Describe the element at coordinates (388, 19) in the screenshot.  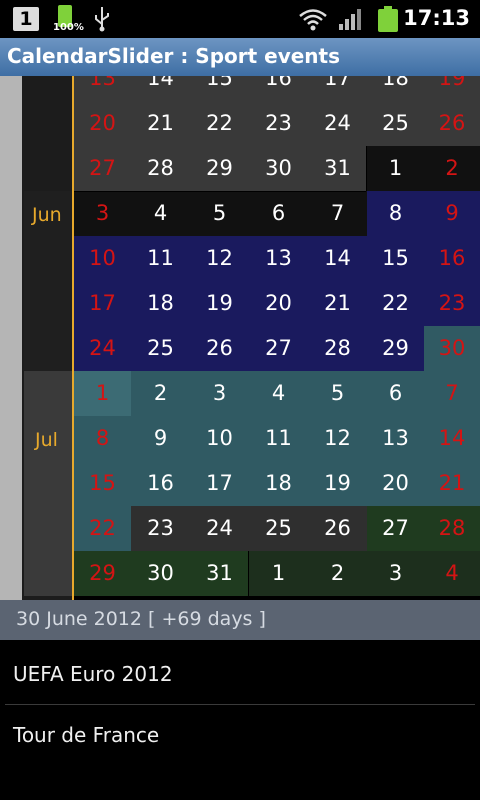
I see `battery-full-icon` at that location.